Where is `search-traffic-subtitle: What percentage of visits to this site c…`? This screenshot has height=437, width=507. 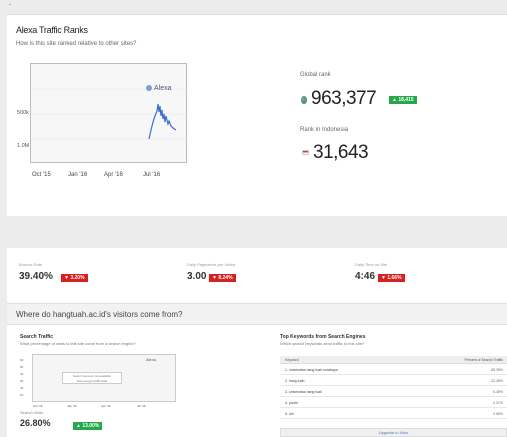
search-traffic-subtitle: What percentage of visits to this site c… is located at coordinates (78, 343).